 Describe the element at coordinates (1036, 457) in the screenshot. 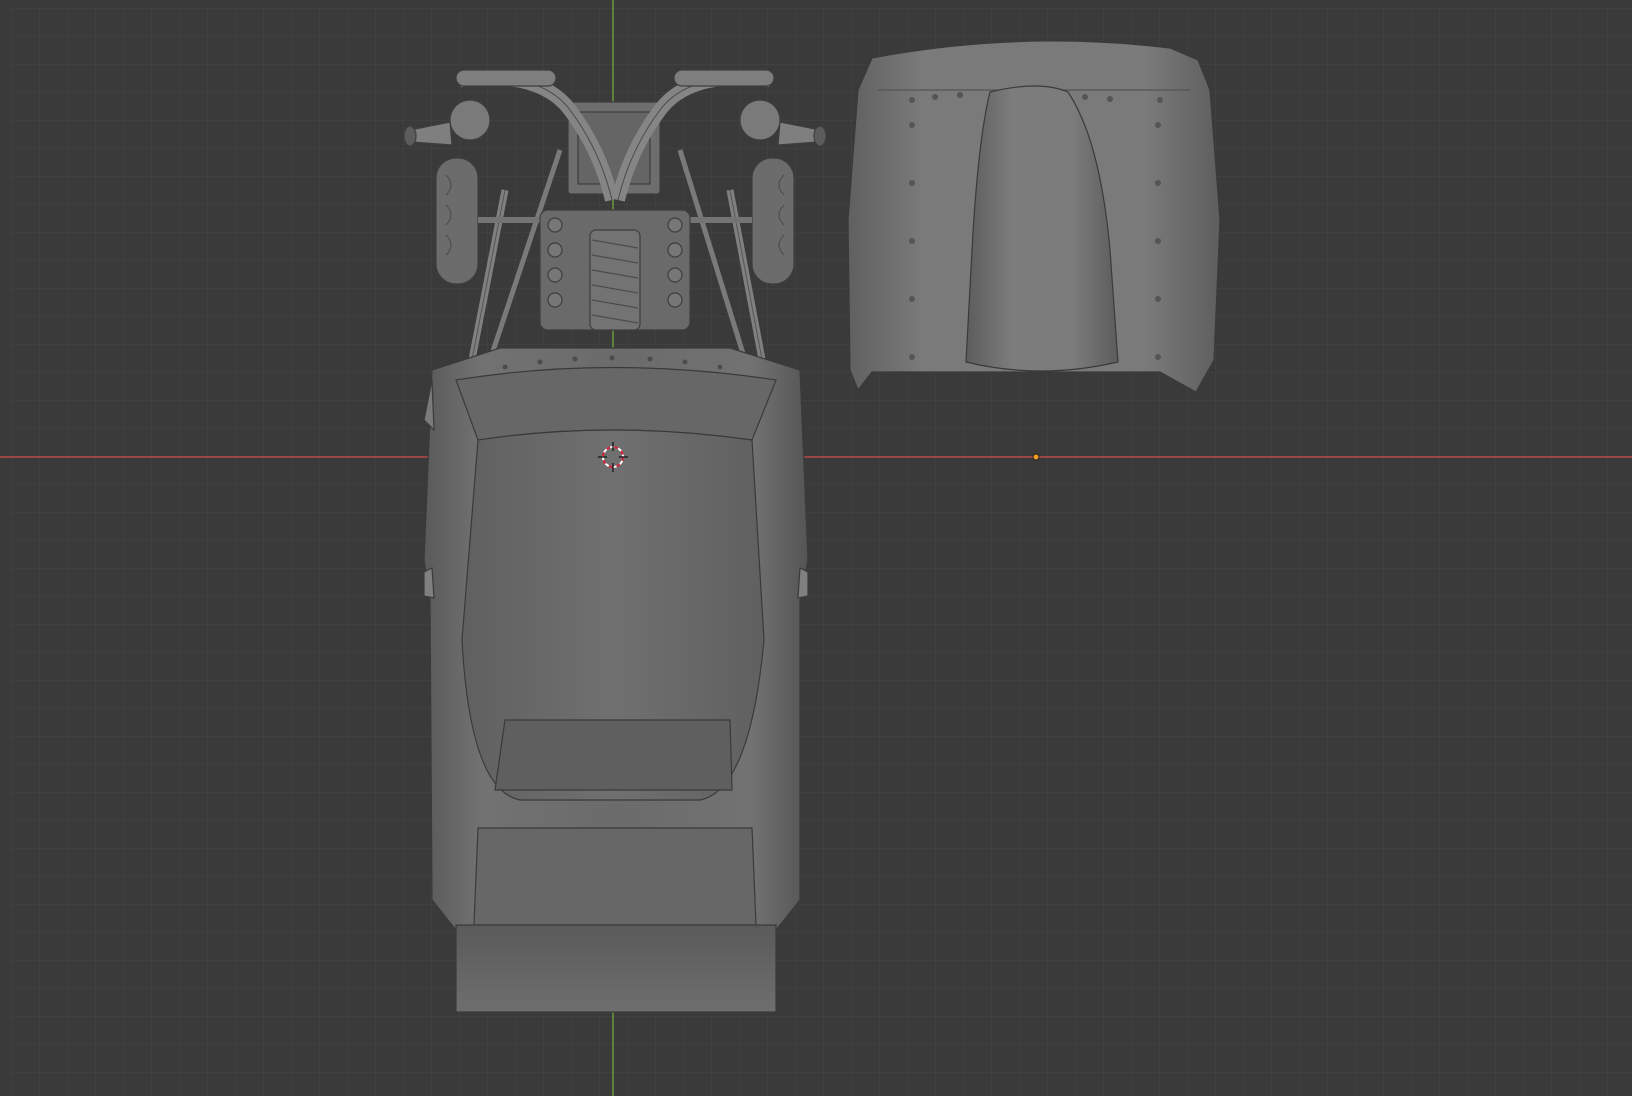

I see `object-origin-icon` at that location.